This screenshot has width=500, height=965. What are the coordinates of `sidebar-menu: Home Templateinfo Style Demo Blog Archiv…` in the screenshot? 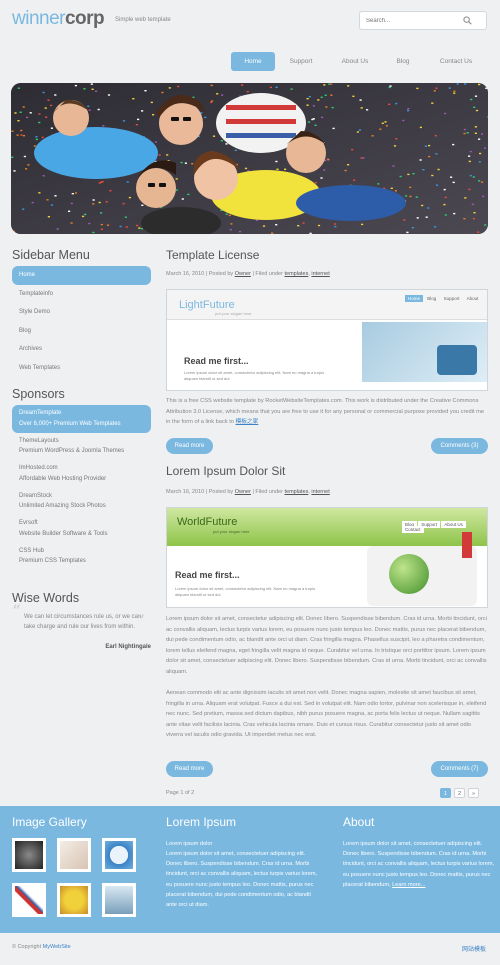 It's located at (81, 321).